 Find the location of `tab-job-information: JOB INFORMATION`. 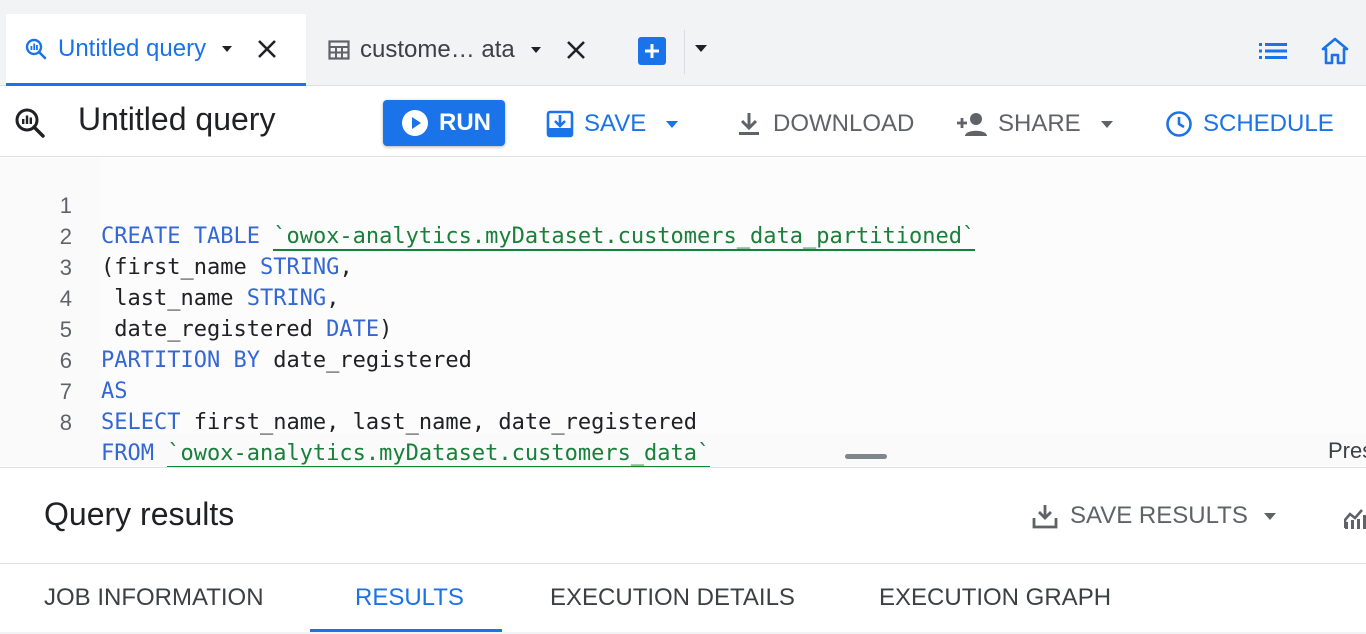

tab-job-information: JOB INFORMATION is located at coordinates (154, 598).